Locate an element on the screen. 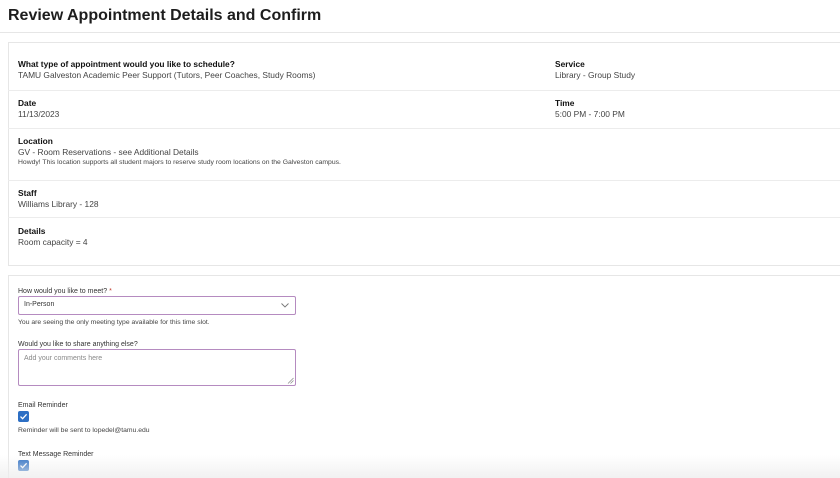 This screenshot has height=478, width=840. meeting-type-select: In-Person is located at coordinates (157, 305).